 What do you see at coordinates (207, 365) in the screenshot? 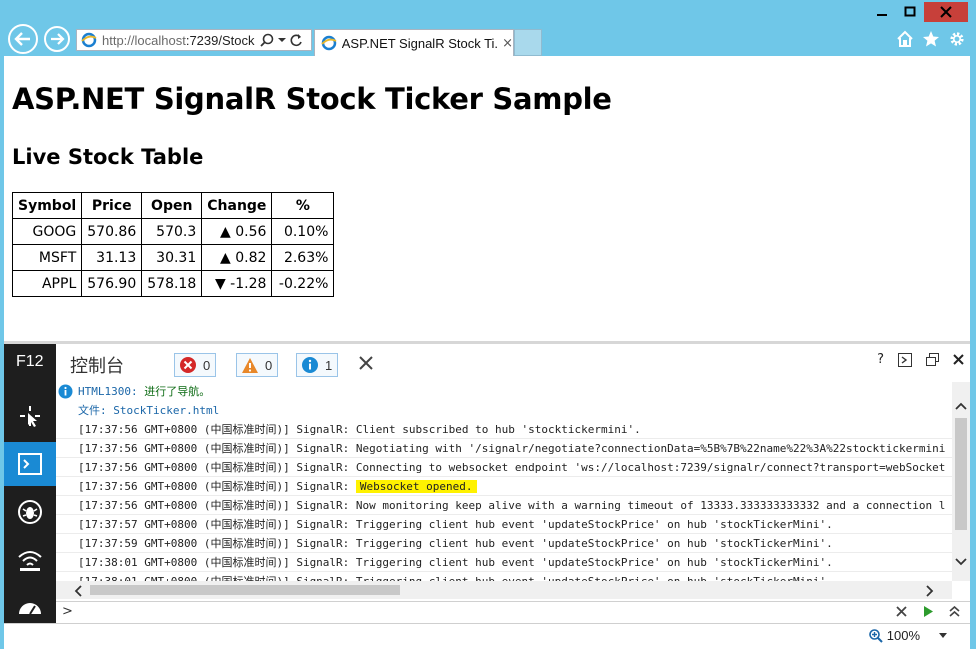
I see `error-count: 0` at bounding box center [207, 365].